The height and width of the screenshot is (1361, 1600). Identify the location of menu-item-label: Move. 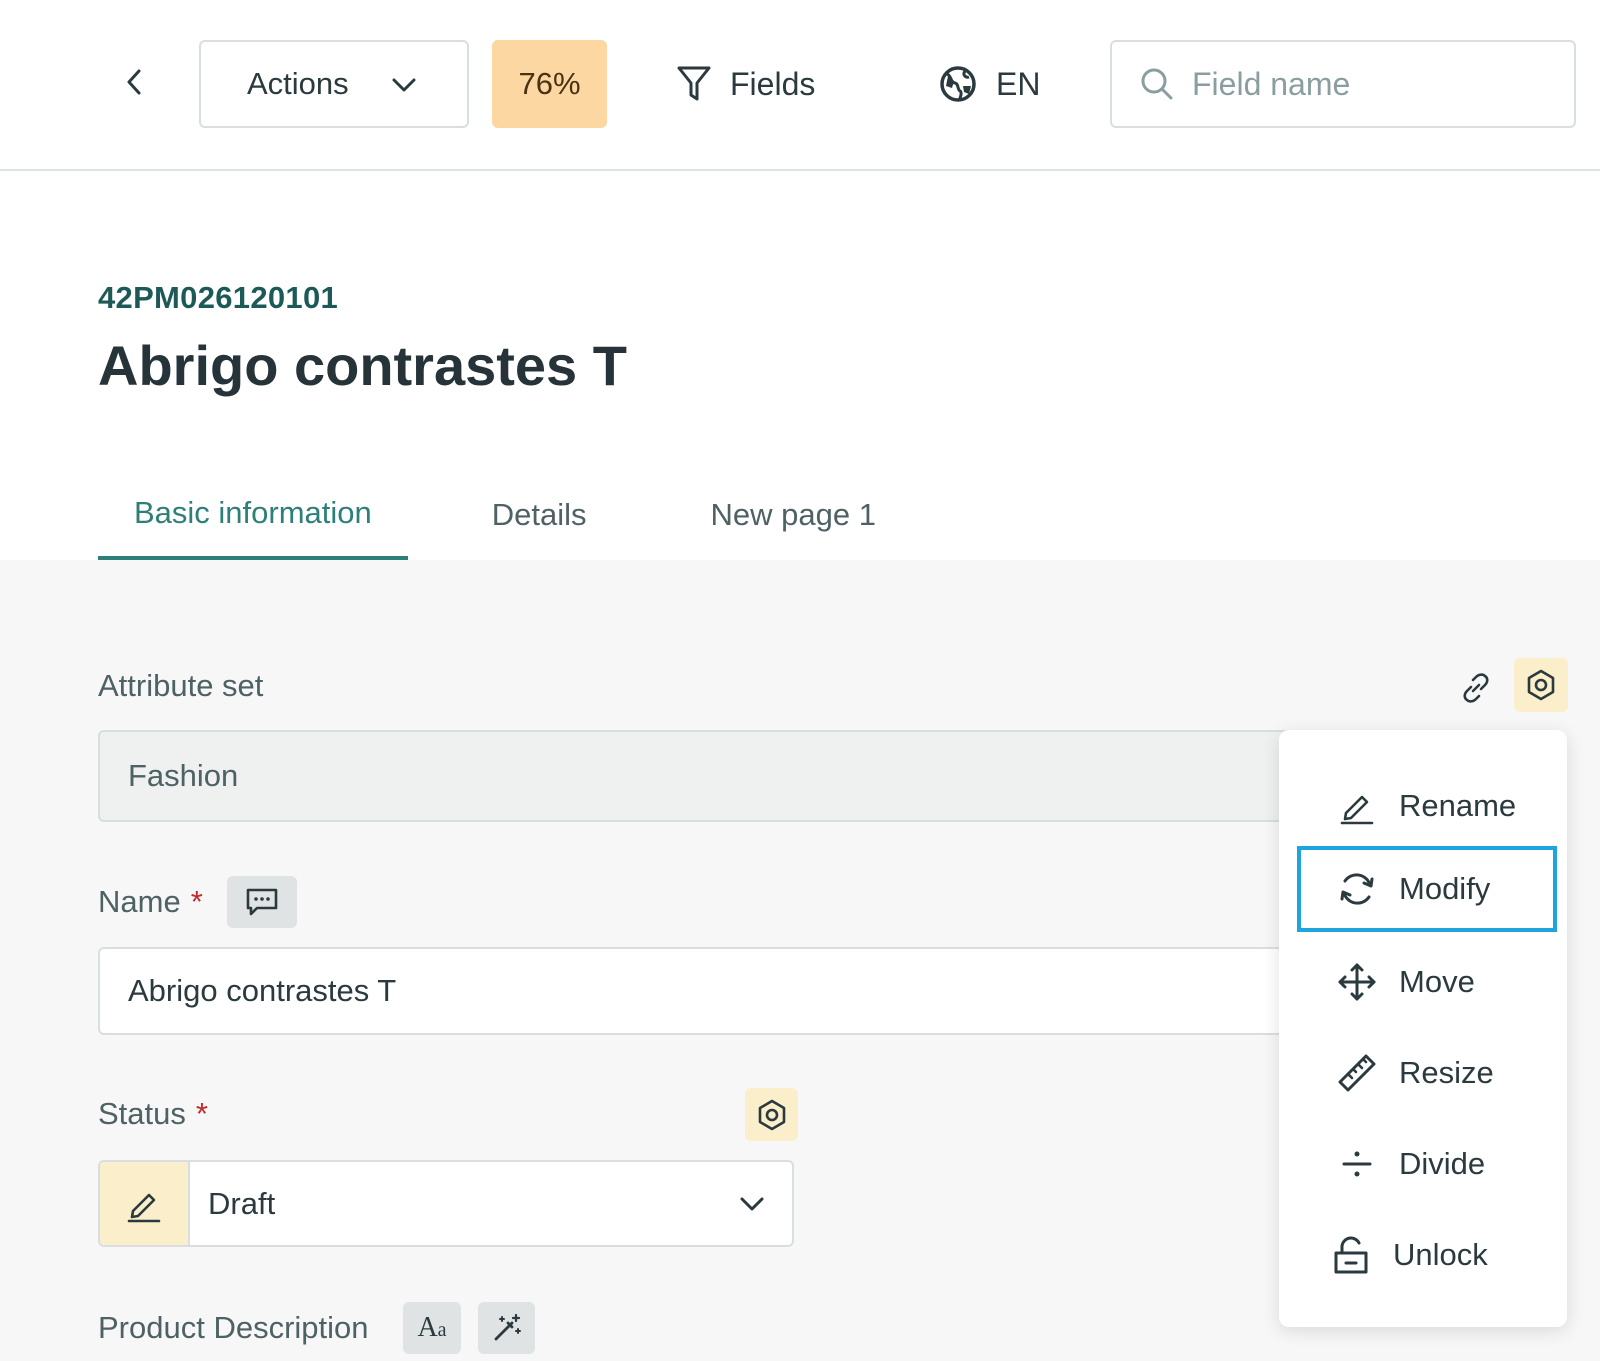
(1437, 981).